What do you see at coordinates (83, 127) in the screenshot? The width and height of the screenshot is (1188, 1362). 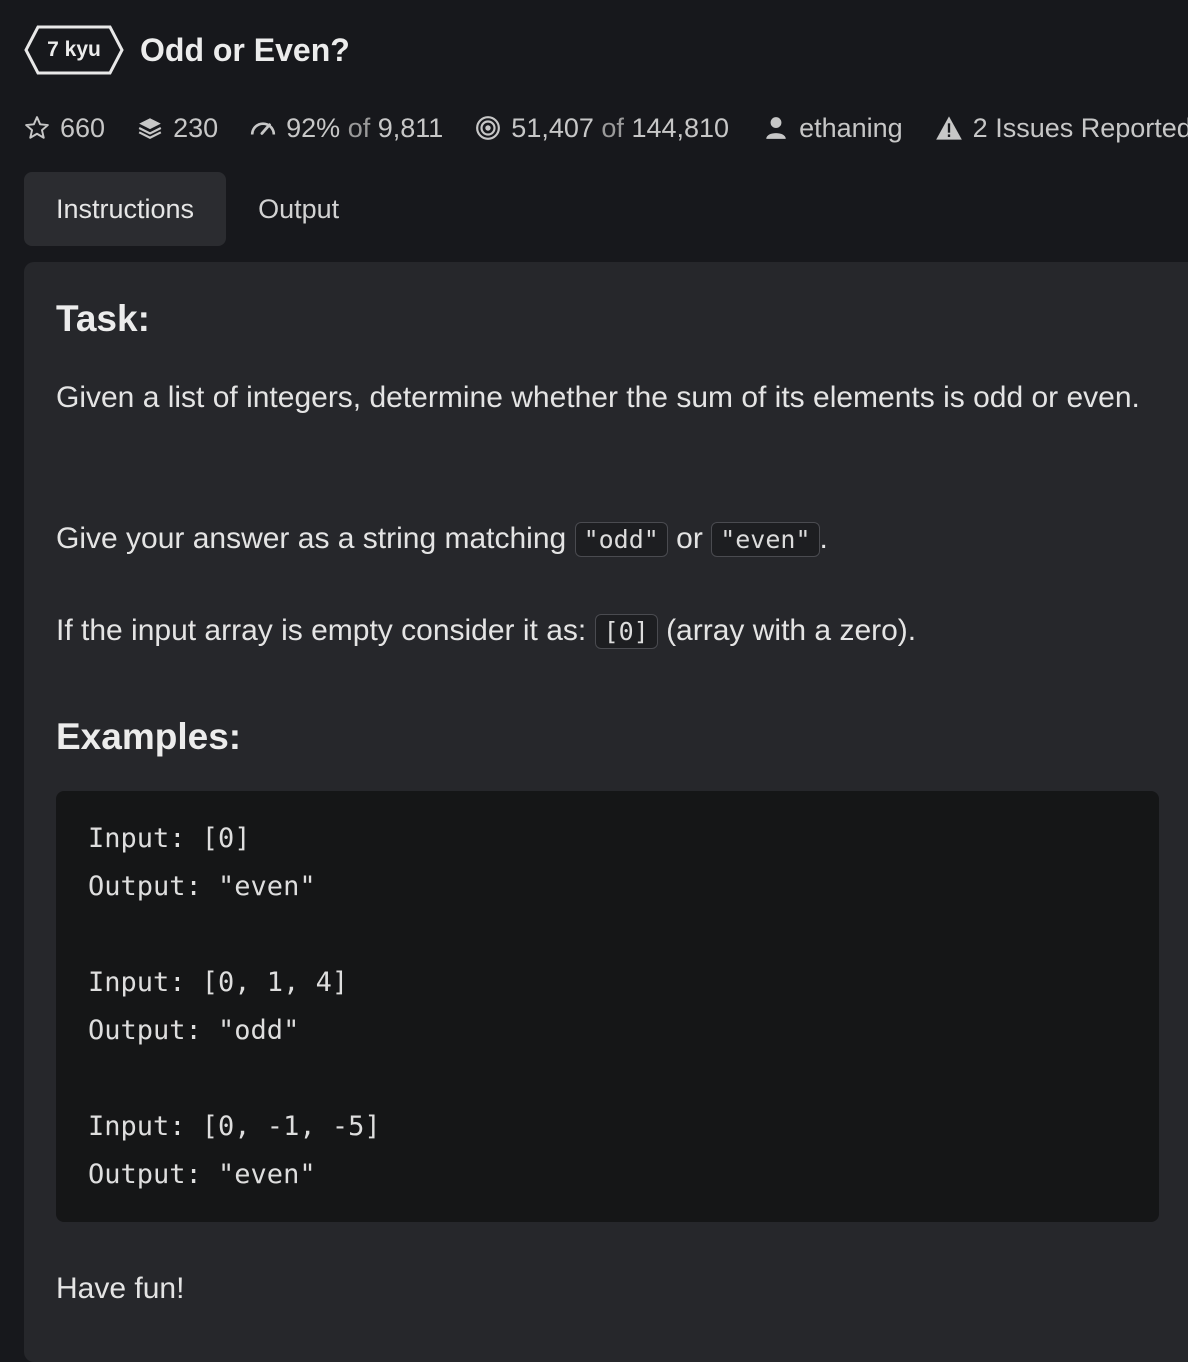 I see `stars-count: 660` at bounding box center [83, 127].